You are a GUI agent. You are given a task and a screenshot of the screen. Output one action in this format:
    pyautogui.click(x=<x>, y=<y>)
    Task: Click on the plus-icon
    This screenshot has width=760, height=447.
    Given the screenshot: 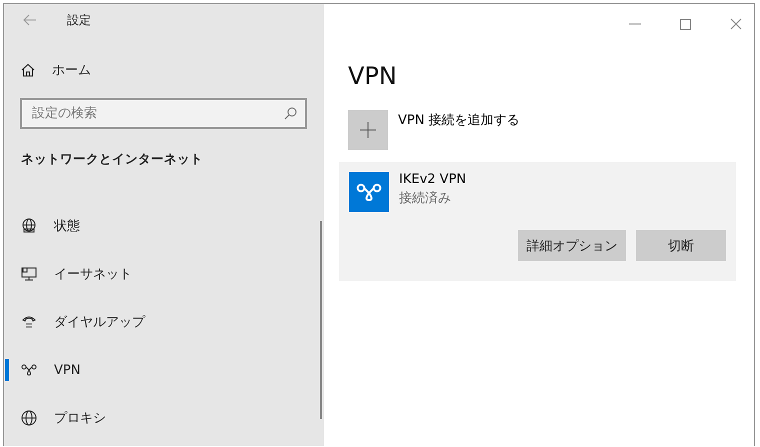 What is the action you would take?
    pyautogui.click(x=368, y=130)
    